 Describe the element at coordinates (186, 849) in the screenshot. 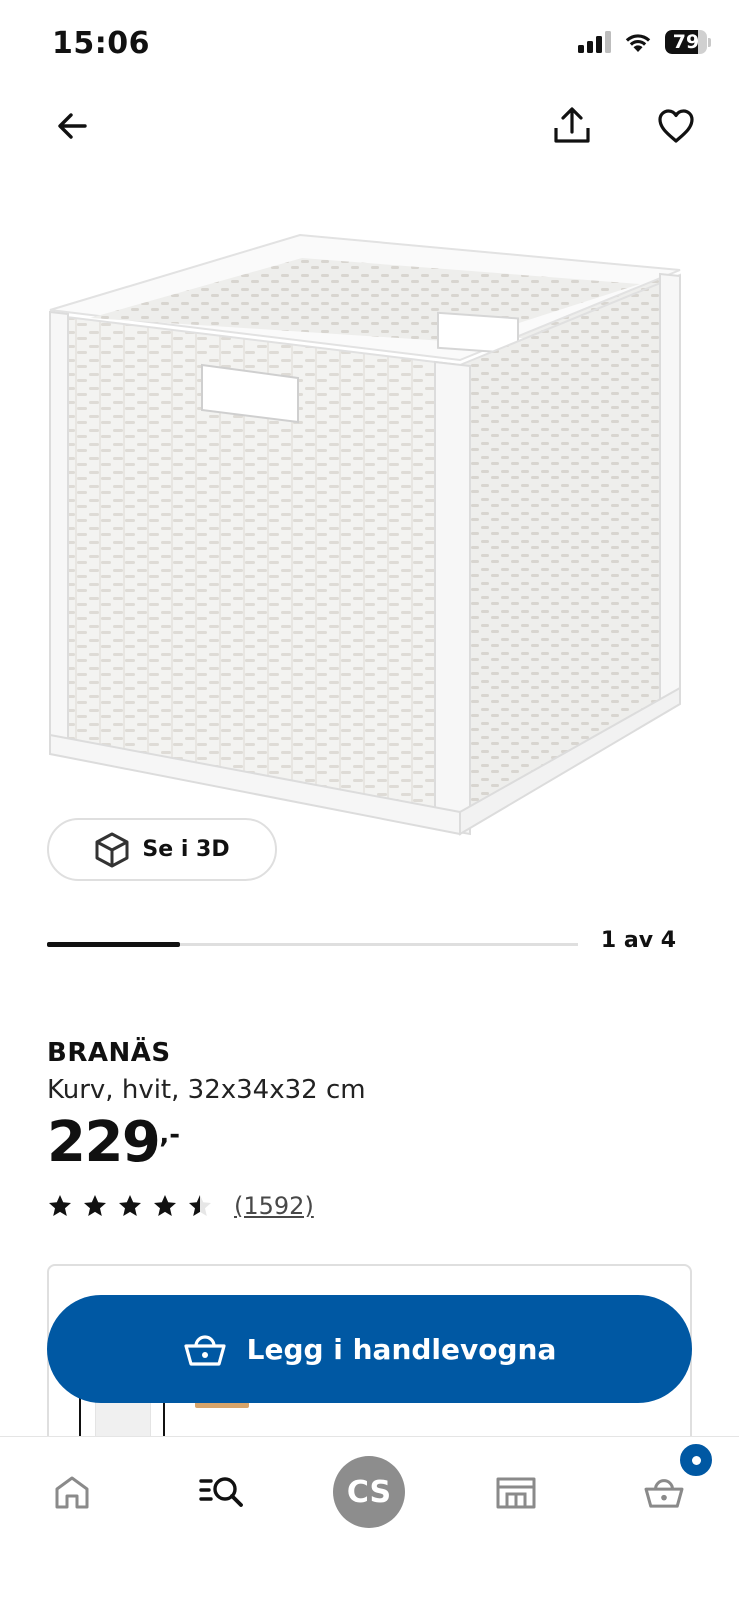

I see `view-3d-label: Se i 3D` at that location.